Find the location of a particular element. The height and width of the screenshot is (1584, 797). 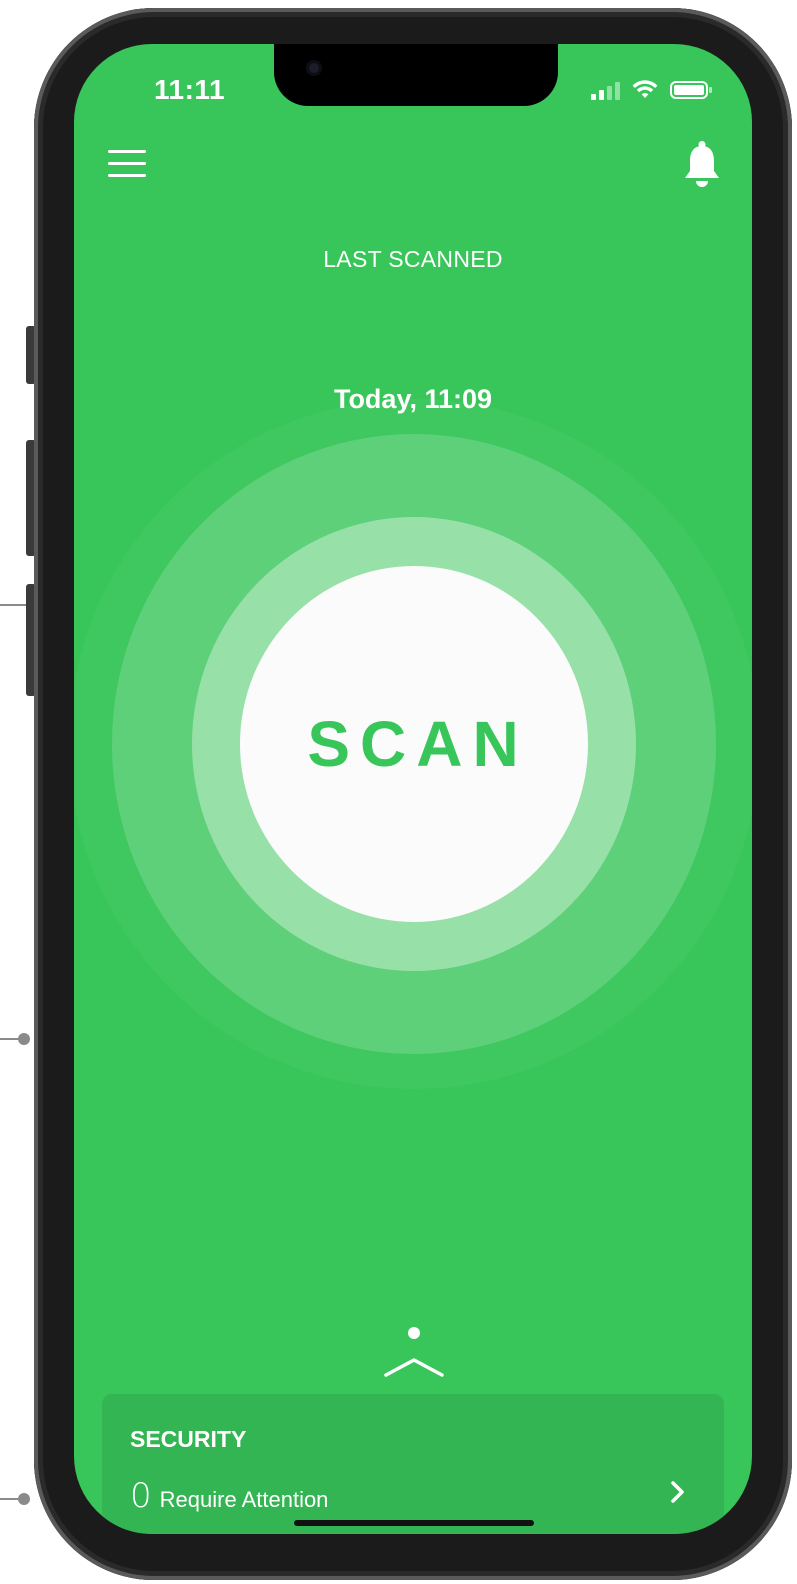

attention-count: 0 is located at coordinates (141, 1496).